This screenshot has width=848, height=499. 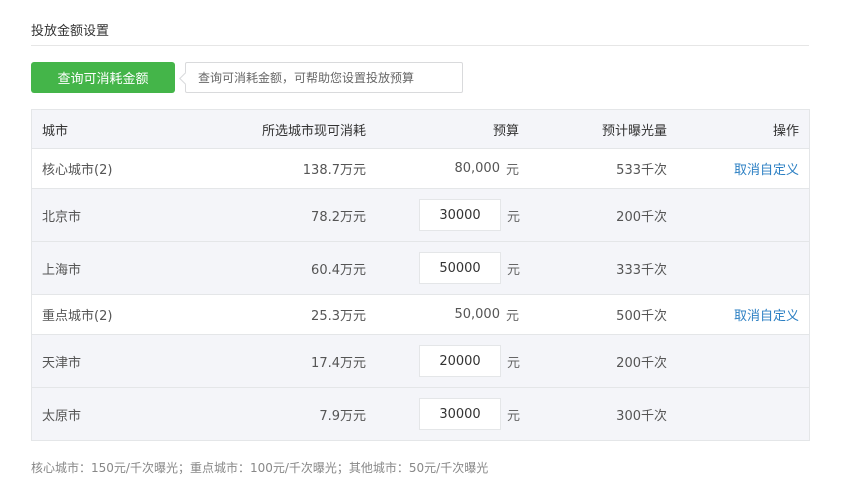 What do you see at coordinates (641, 416) in the screenshot?
I see `estimated-exposure: 300千次` at bounding box center [641, 416].